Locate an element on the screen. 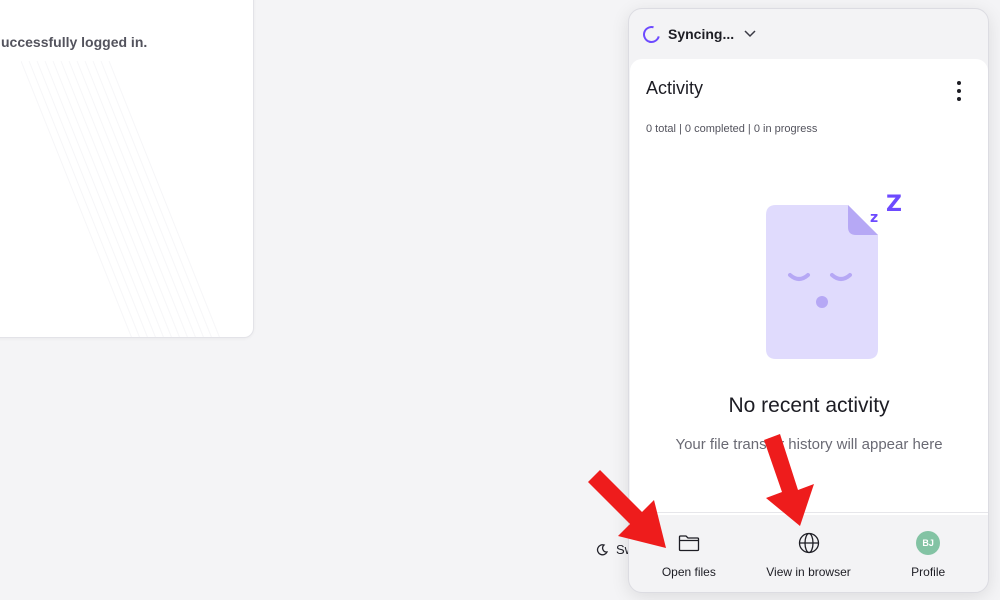 Image resolution: width=1000 pixels, height=600 pixels. globe-icon is located at coordinates (809, 543).